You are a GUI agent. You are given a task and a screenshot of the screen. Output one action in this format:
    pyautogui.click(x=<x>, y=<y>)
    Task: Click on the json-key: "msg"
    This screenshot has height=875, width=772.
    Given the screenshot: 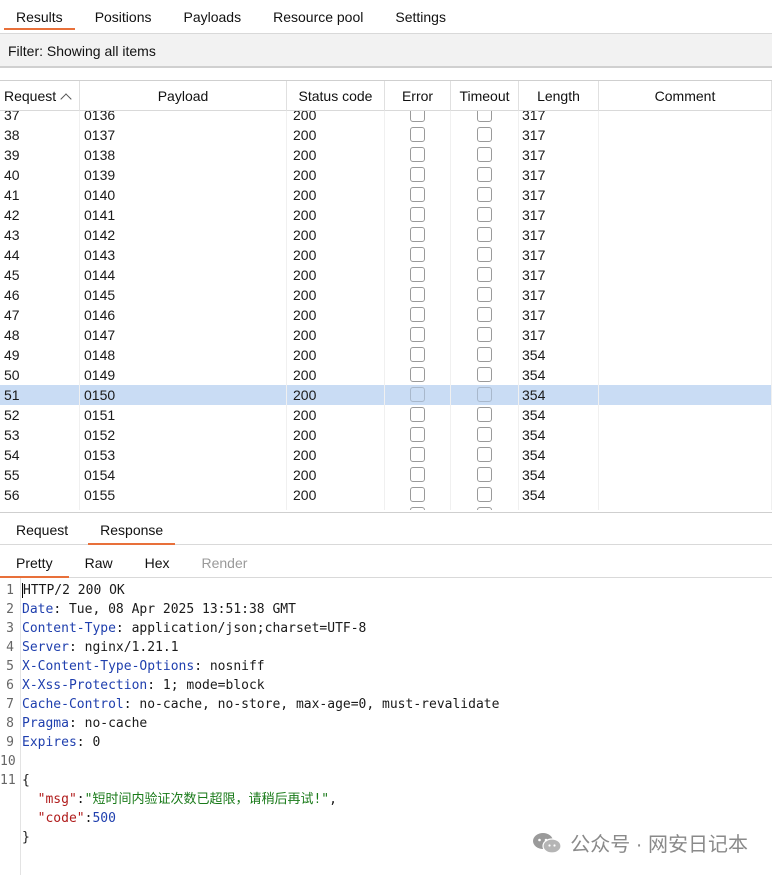 What is the action you would take?
    pyautogui.click(x=57, y=799)
    